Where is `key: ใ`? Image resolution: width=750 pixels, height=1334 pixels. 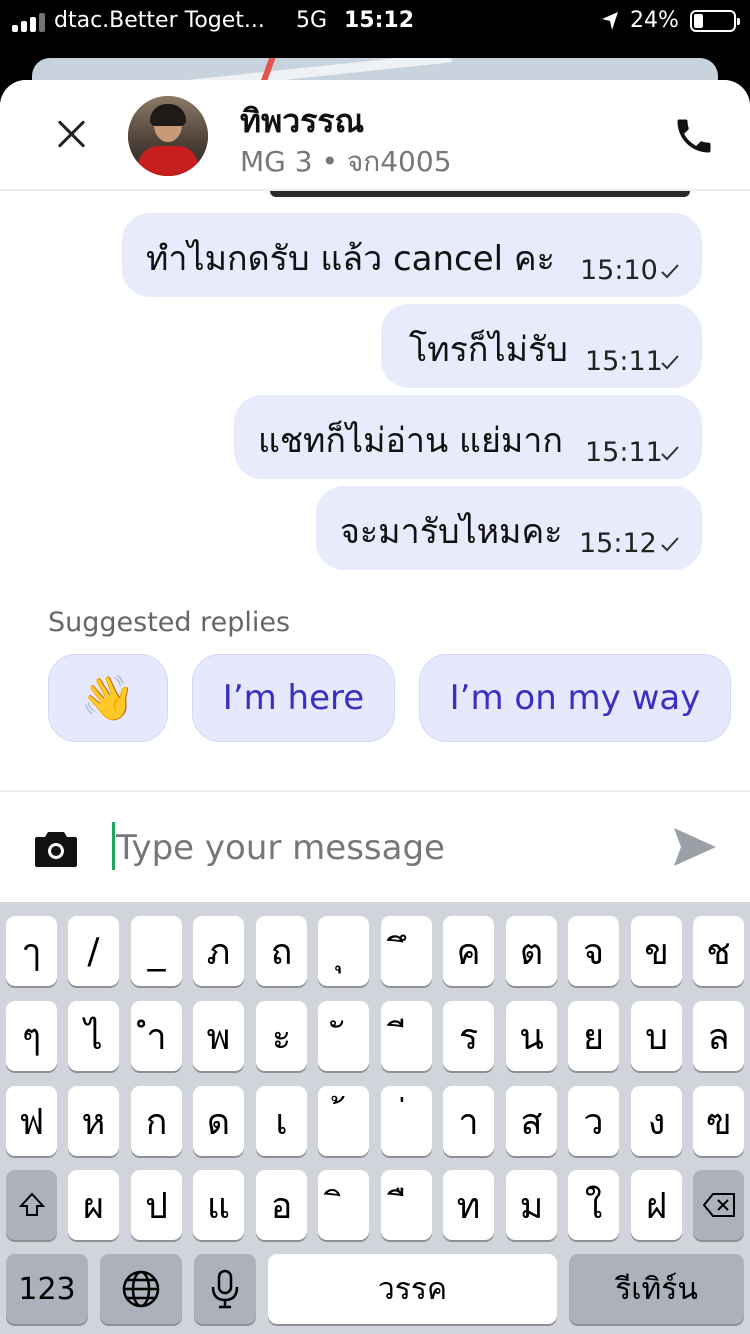 key: ใ is located at coordinates (593, 1205).